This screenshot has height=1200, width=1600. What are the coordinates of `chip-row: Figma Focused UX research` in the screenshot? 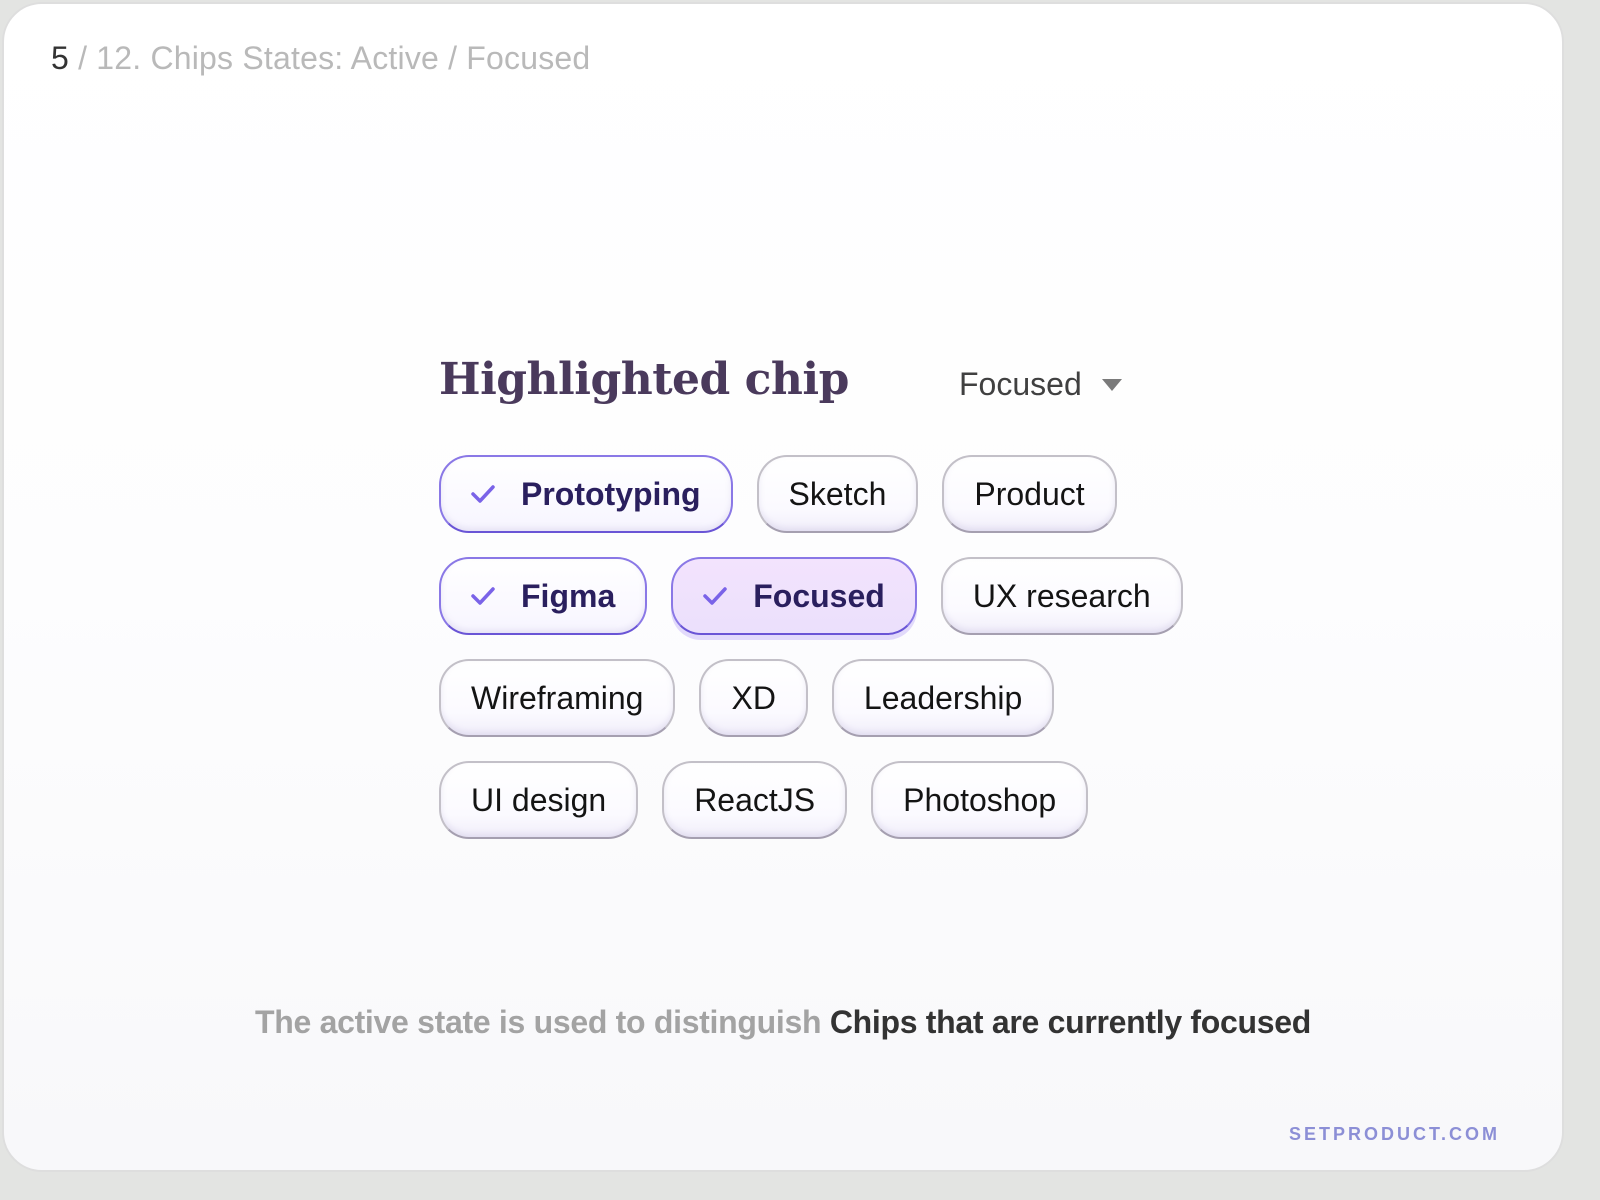 It's located at (839, 596).